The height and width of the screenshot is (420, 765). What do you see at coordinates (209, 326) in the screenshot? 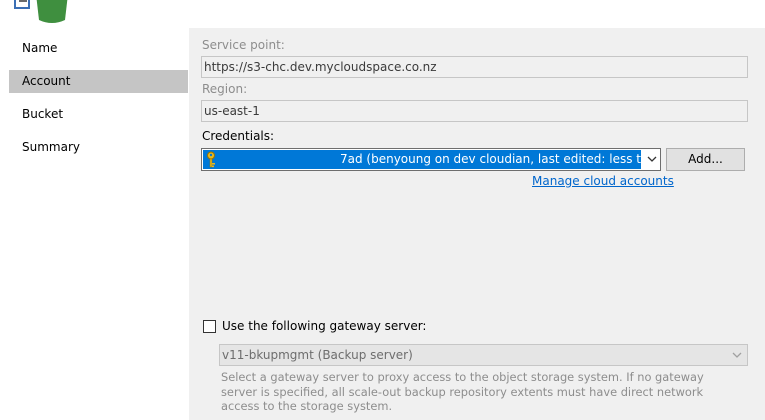
I see `gateway-checkbox` at bounding box center [209, 326].